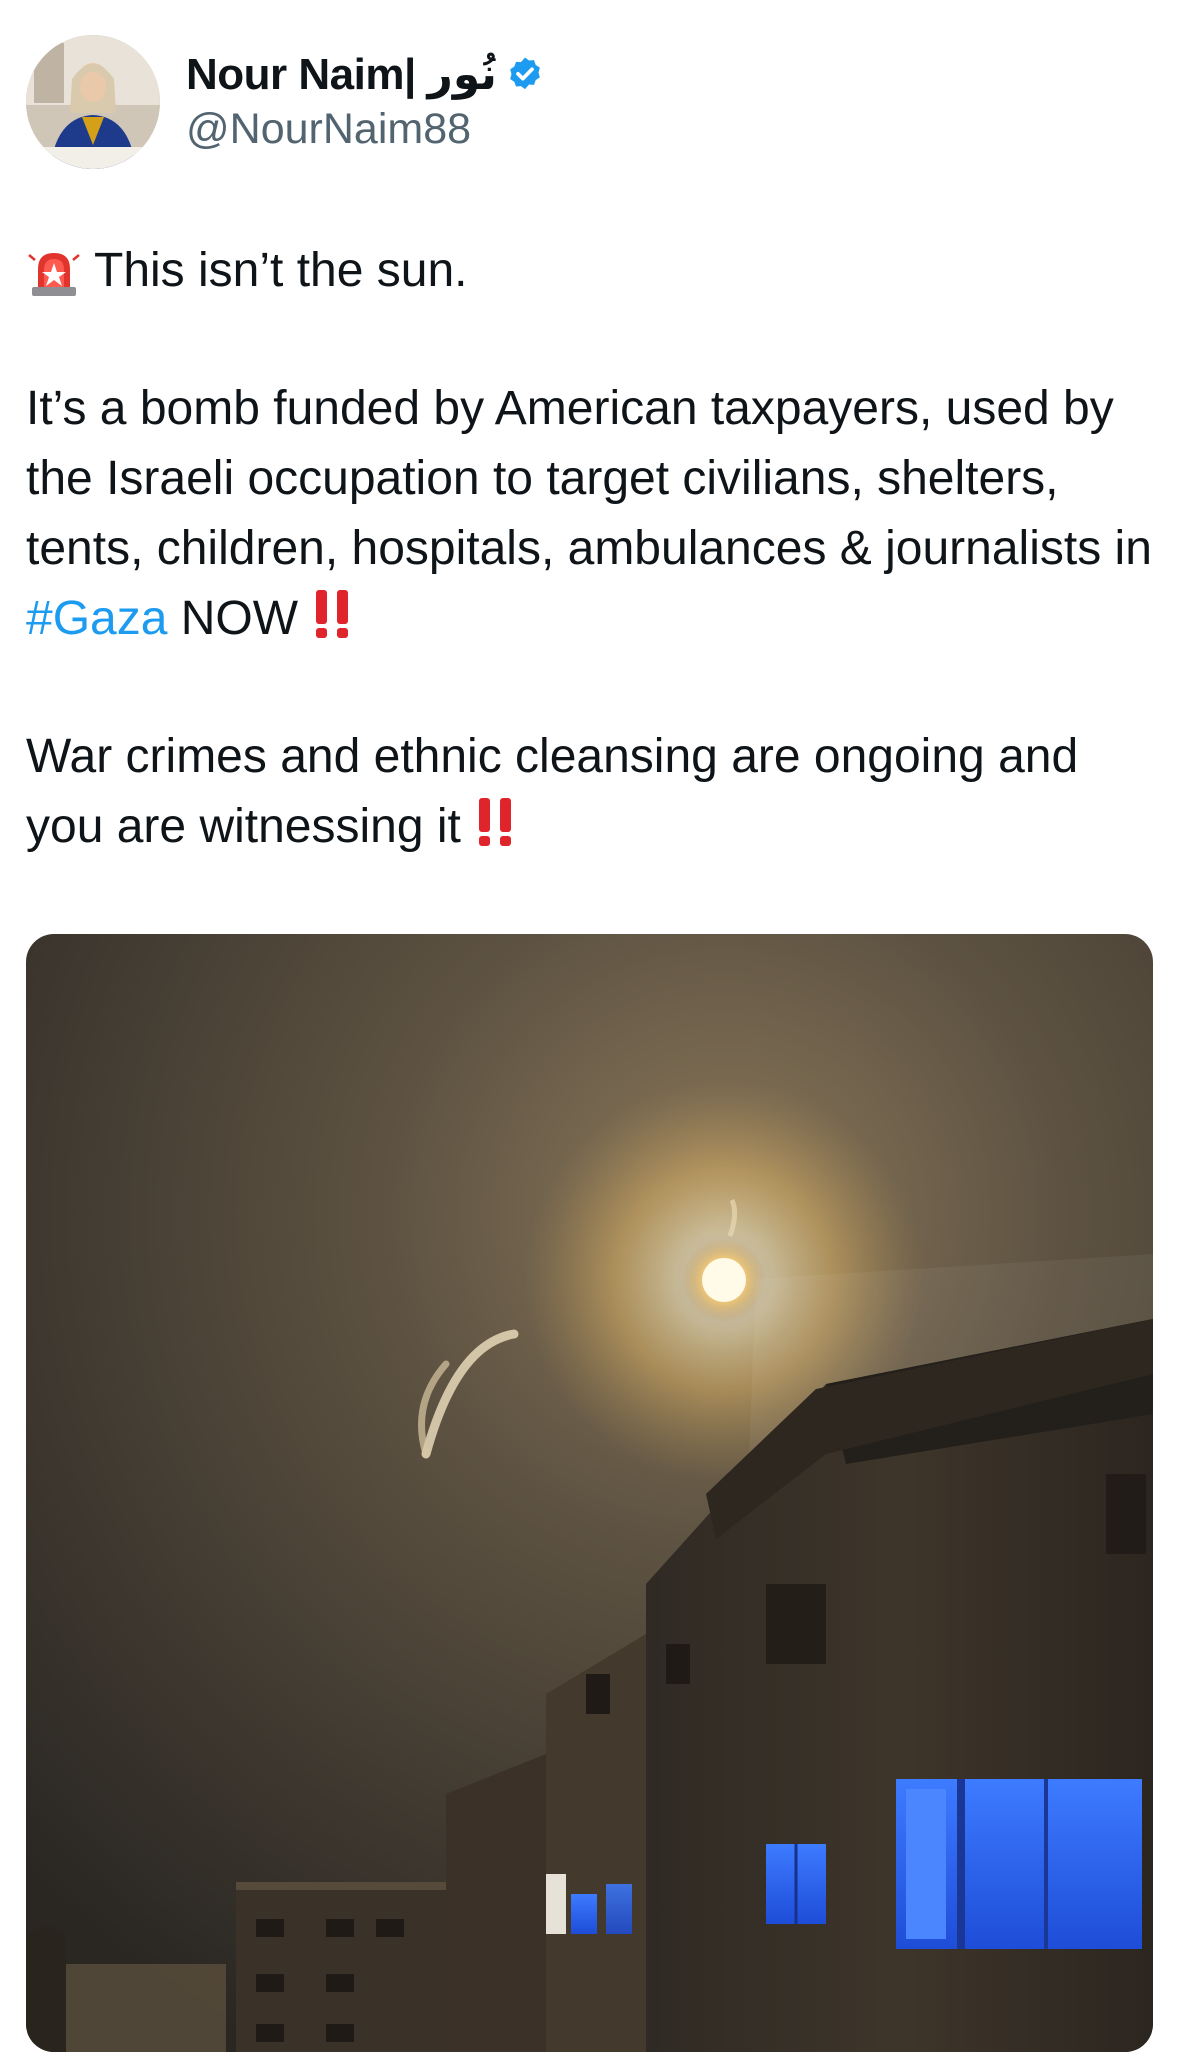 The height and width of the screenshot is (2052, 1179). I want to click on display-name: Nour Naim| نُور, so click(341, 75).